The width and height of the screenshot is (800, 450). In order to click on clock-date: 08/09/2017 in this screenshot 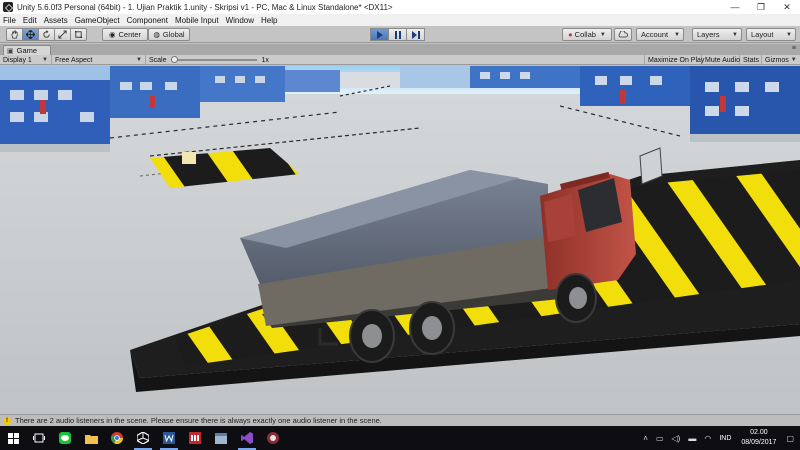, I will do `click(759, 442)`.